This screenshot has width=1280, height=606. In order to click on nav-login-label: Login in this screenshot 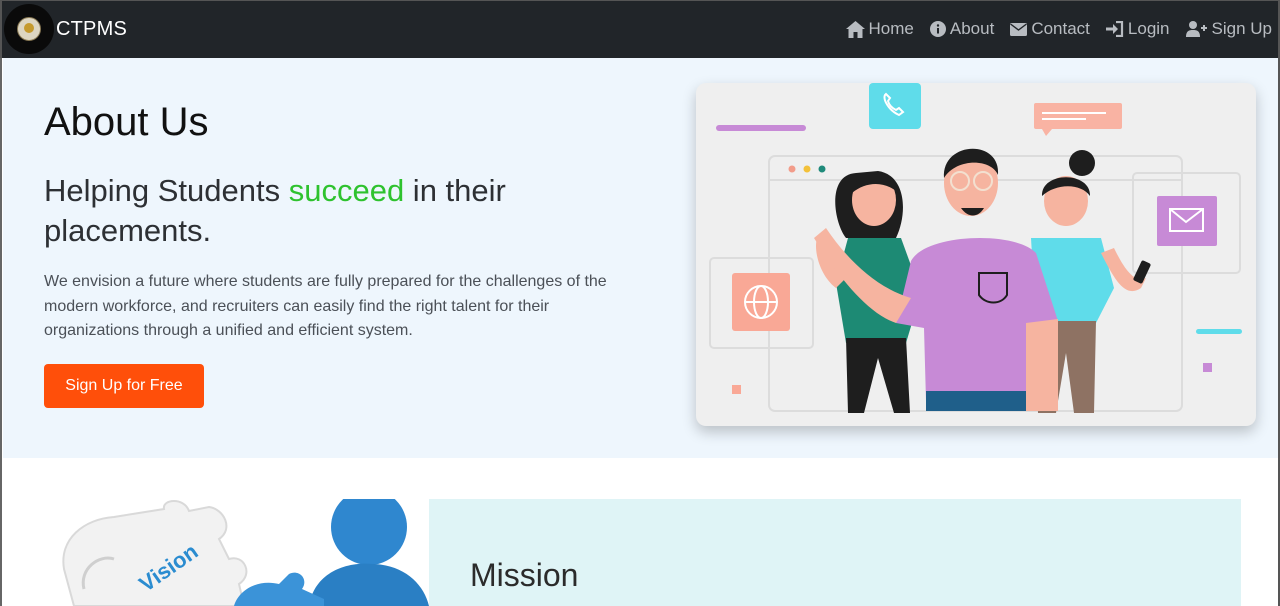, I will do `click(1148, 28)`.